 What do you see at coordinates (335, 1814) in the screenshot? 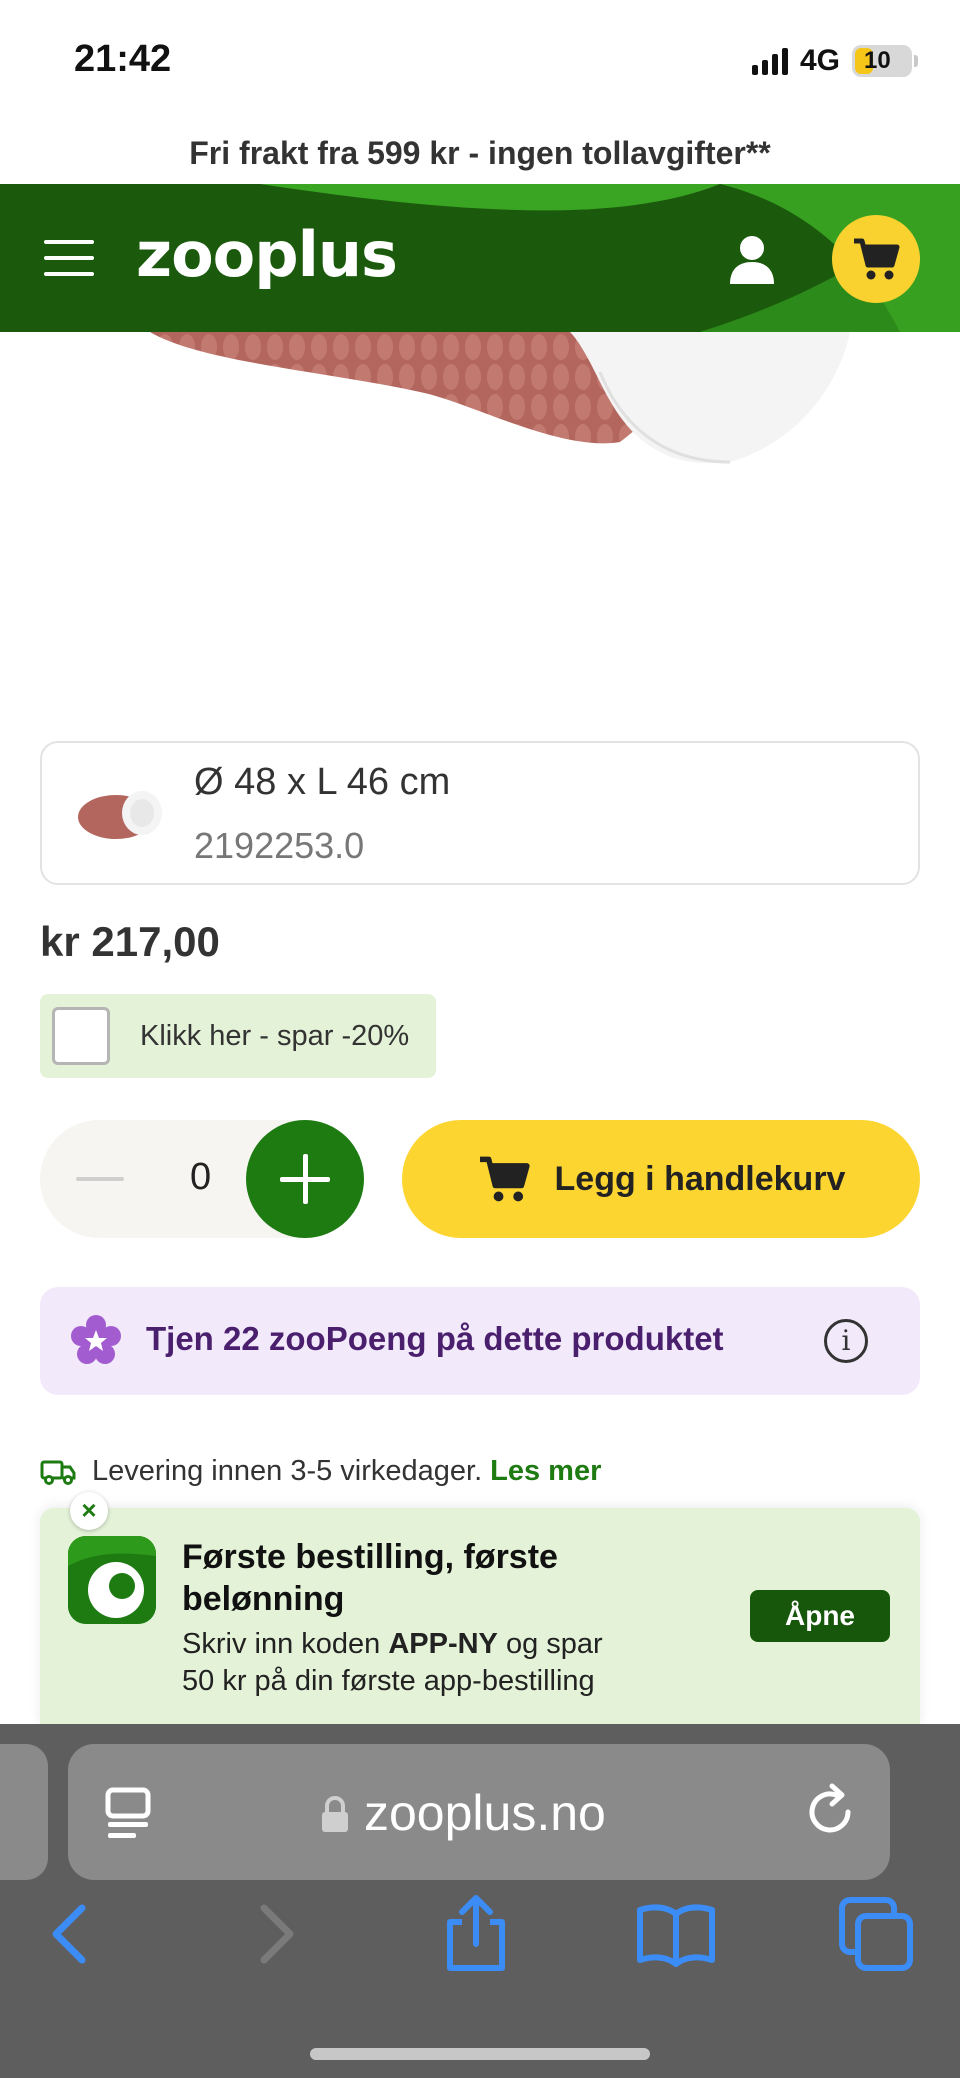
I see `lock-icon` at bounding box center [335, 1814].